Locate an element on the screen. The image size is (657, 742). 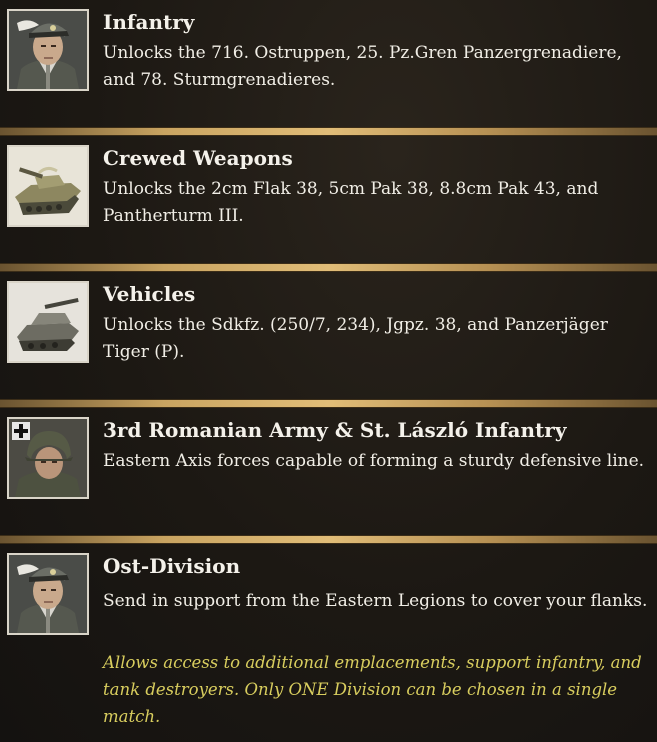
item-title: Vehicles is located at coordinates (149, 294).